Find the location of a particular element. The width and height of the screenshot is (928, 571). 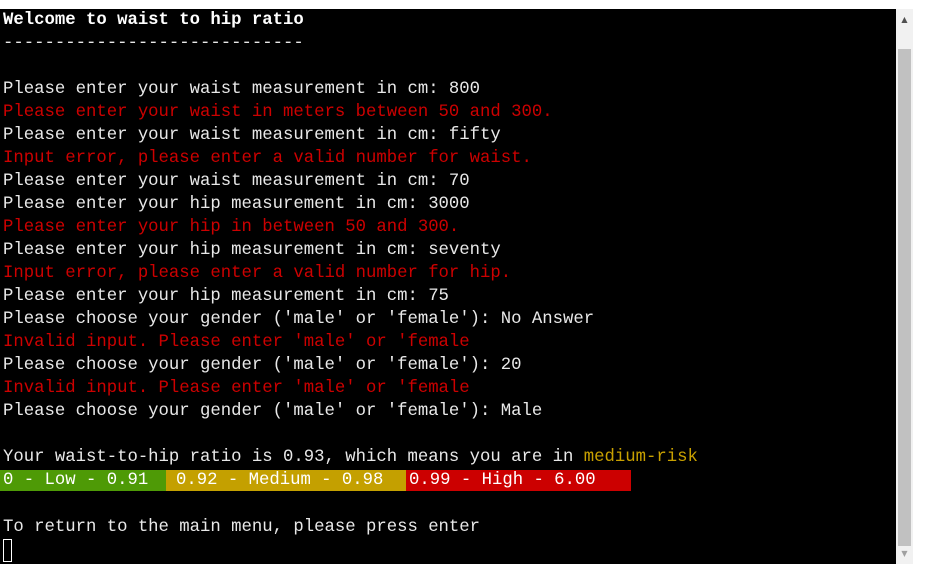

scroll-up-arrow-icon: ▲ is located at coordinates (904, 19).